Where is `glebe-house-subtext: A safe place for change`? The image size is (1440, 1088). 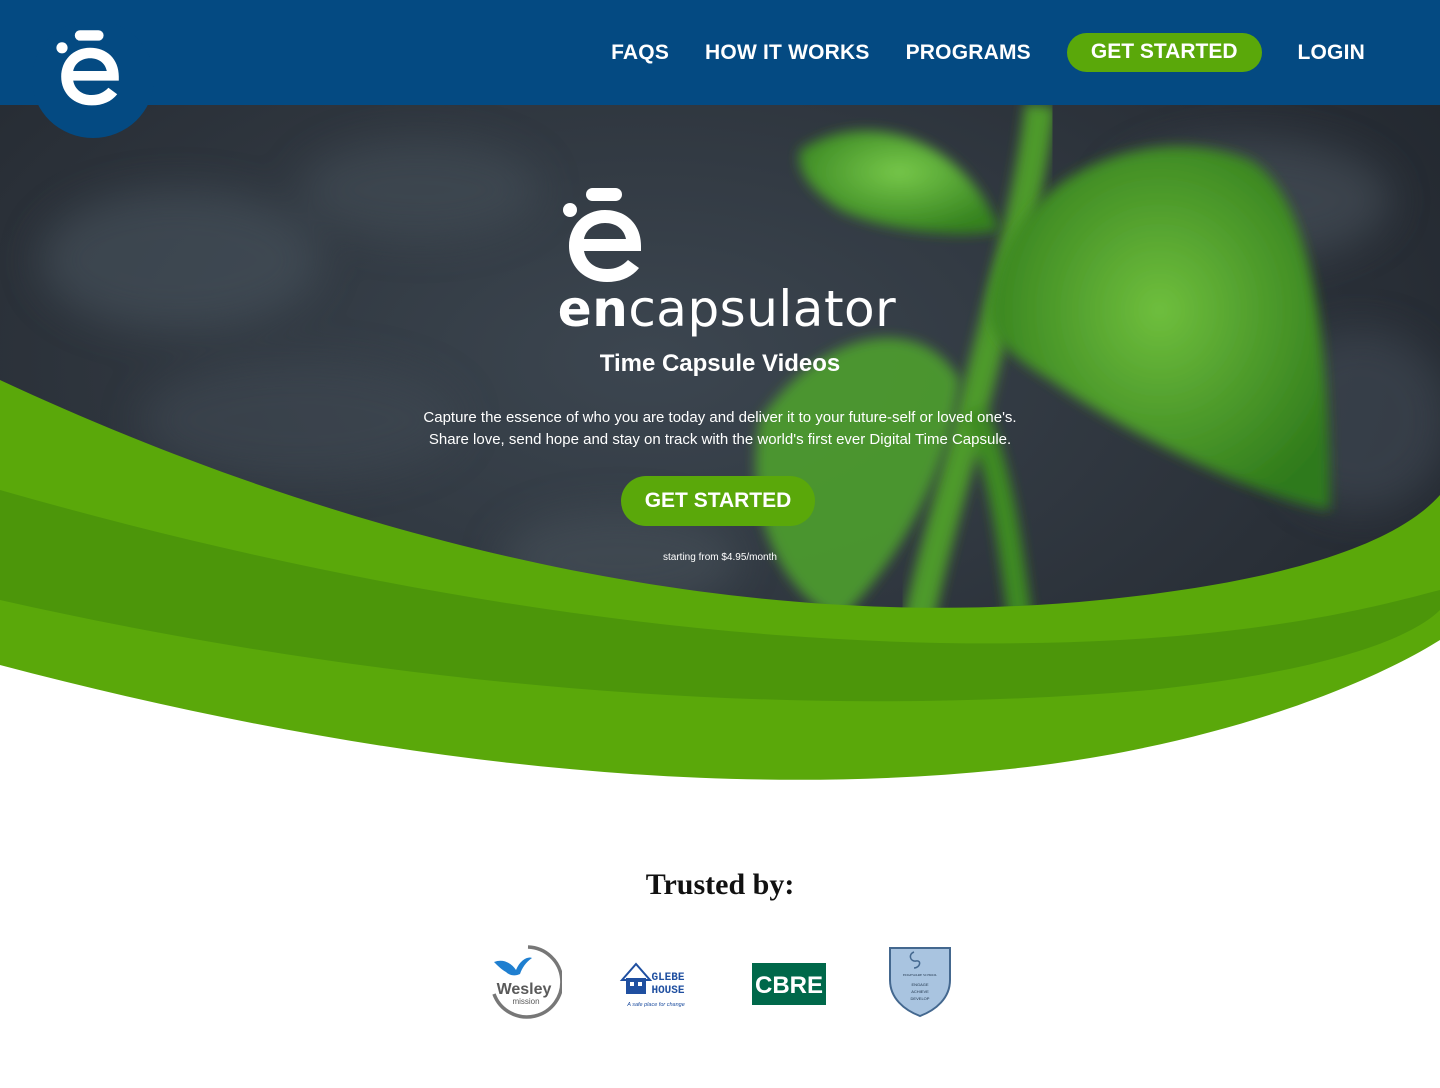
glebe-house-subtext: A safe place for change is located at coordinates (655, 1005).